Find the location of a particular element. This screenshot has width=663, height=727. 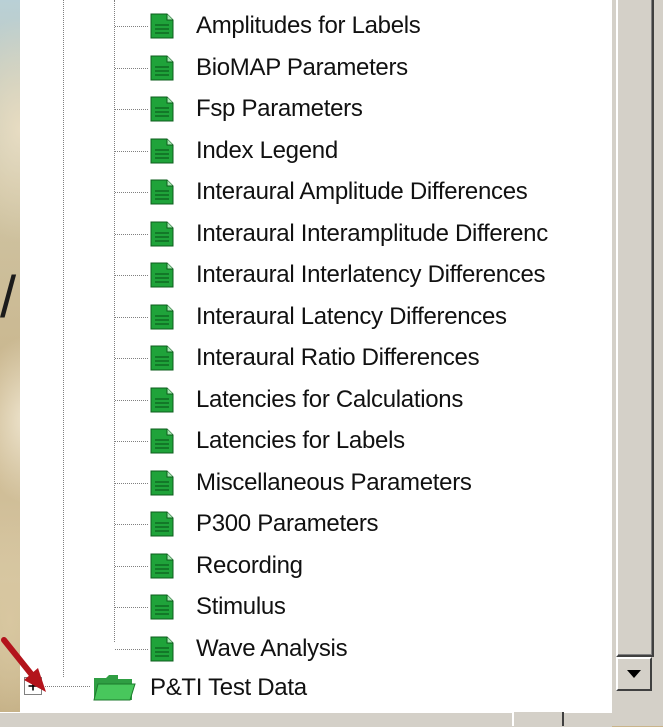

tree-item: Index Legend is located at coordinates (385, 151).